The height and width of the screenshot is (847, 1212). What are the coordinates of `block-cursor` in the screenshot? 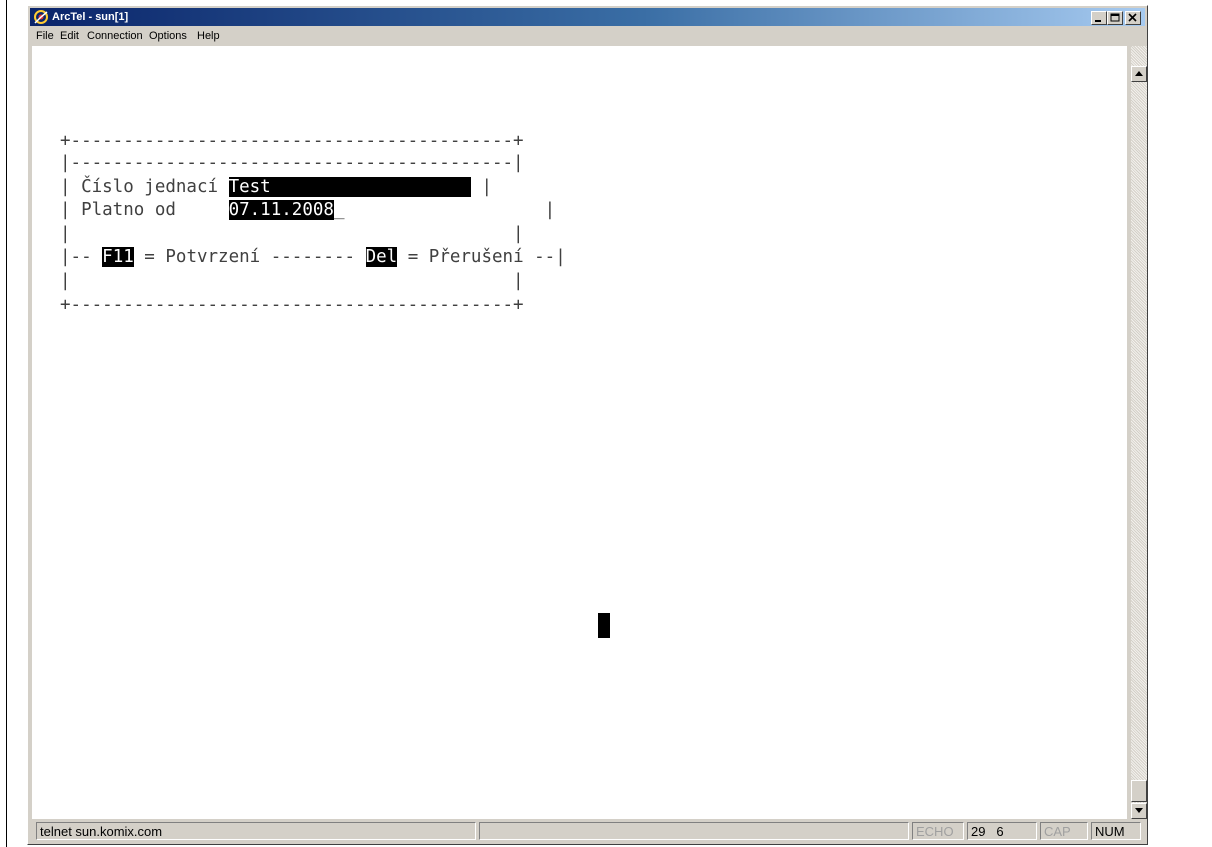 It's located at (604, 625).